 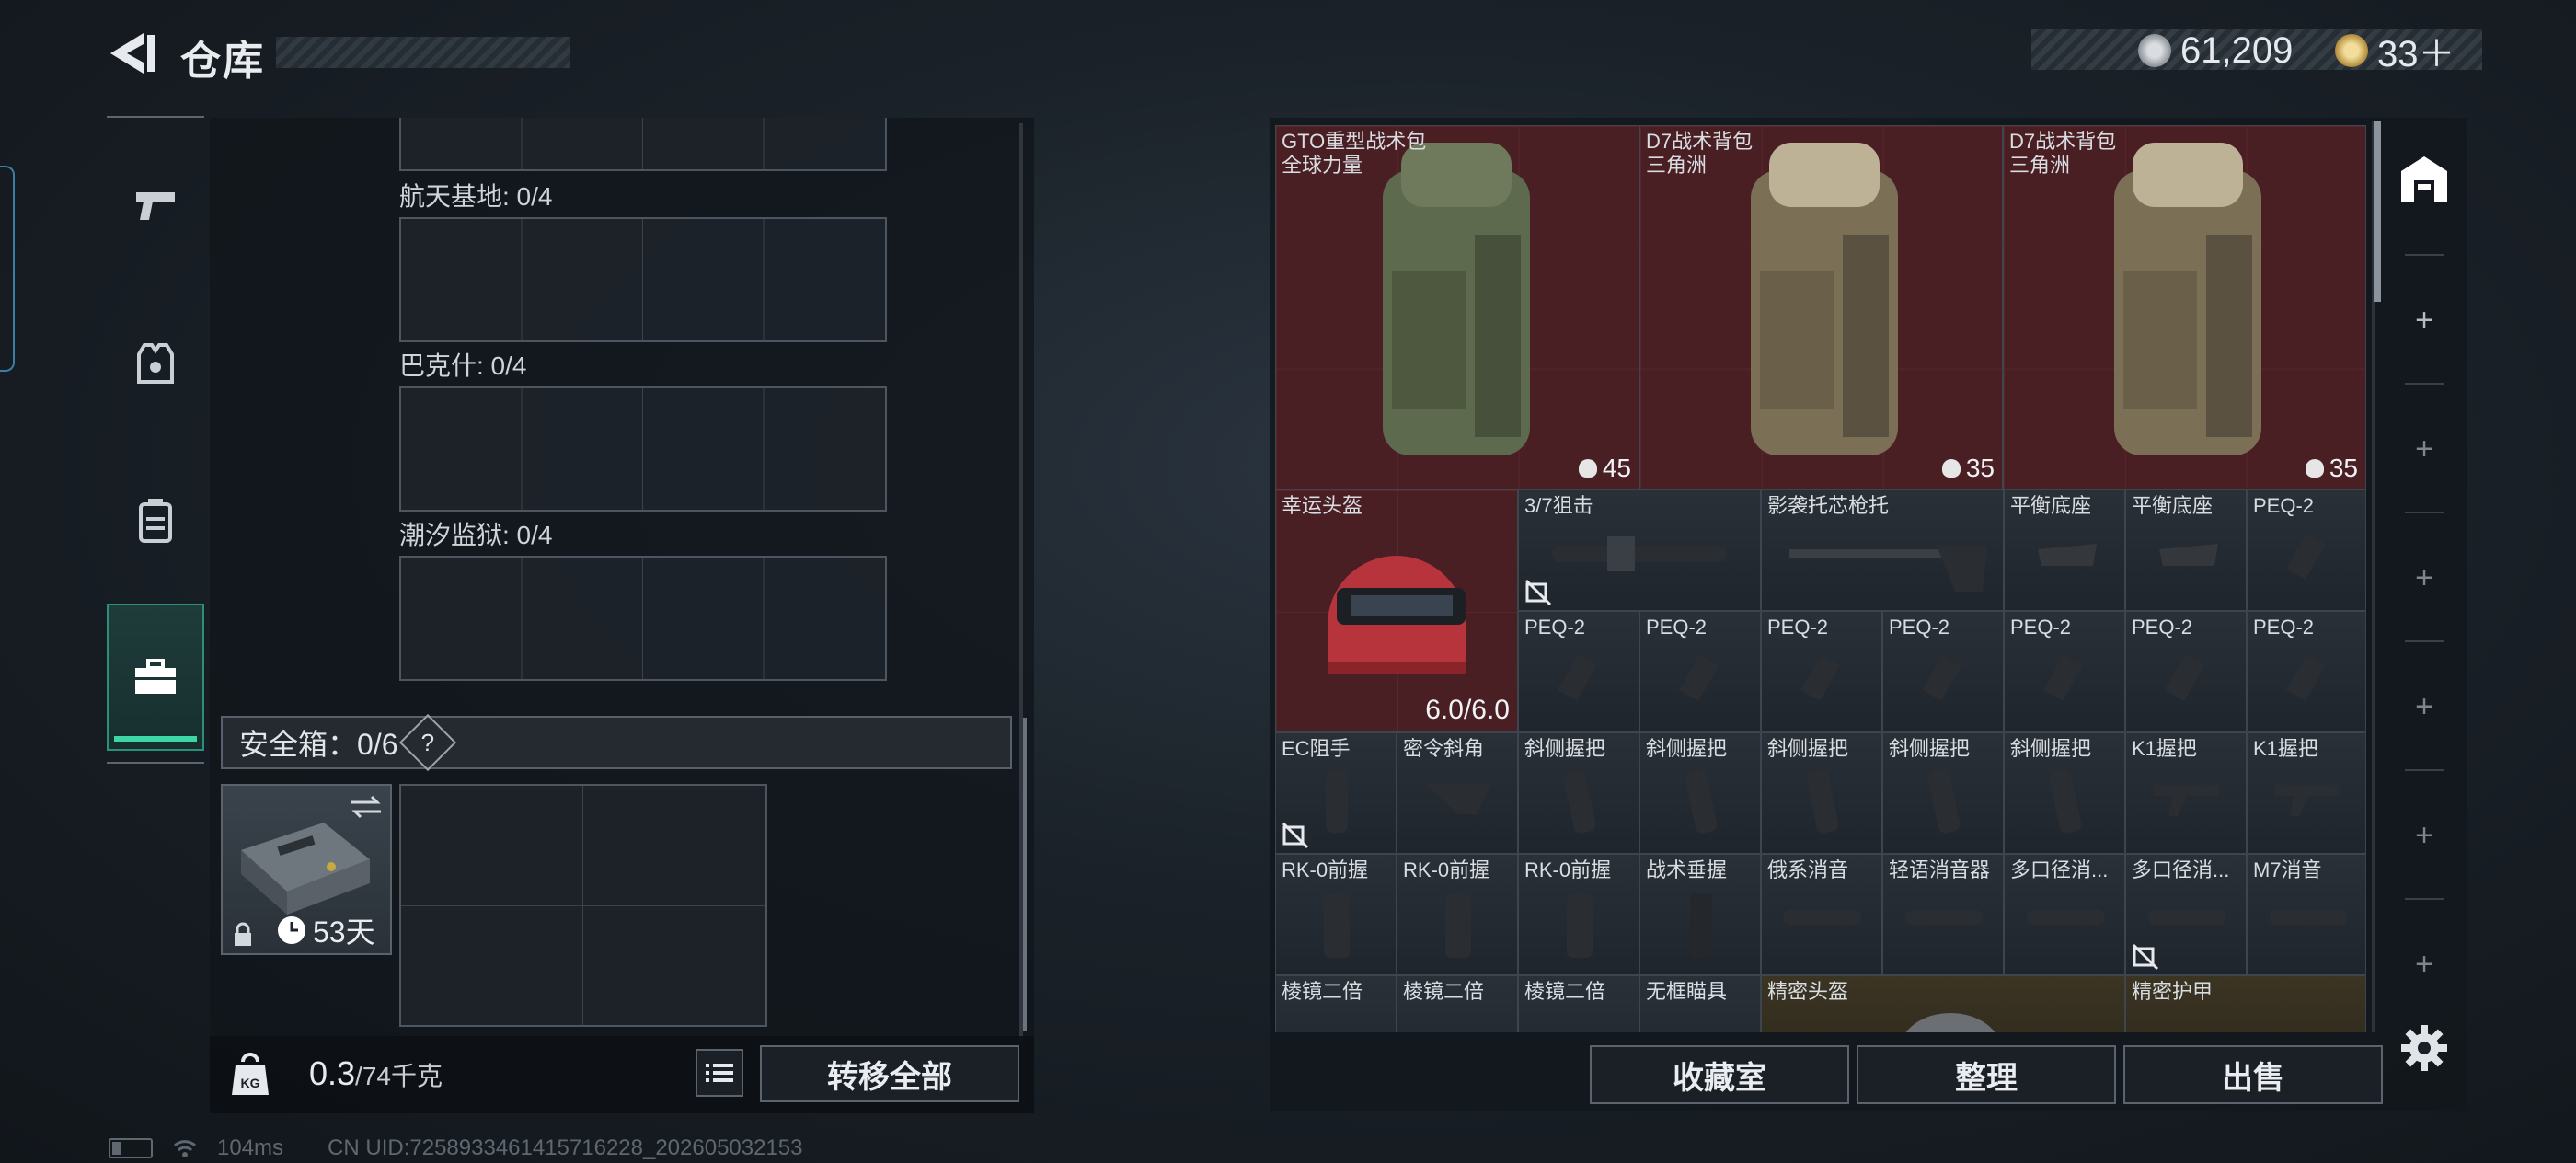 I want to click on safe-box-slots, so click(x=583, y=906).